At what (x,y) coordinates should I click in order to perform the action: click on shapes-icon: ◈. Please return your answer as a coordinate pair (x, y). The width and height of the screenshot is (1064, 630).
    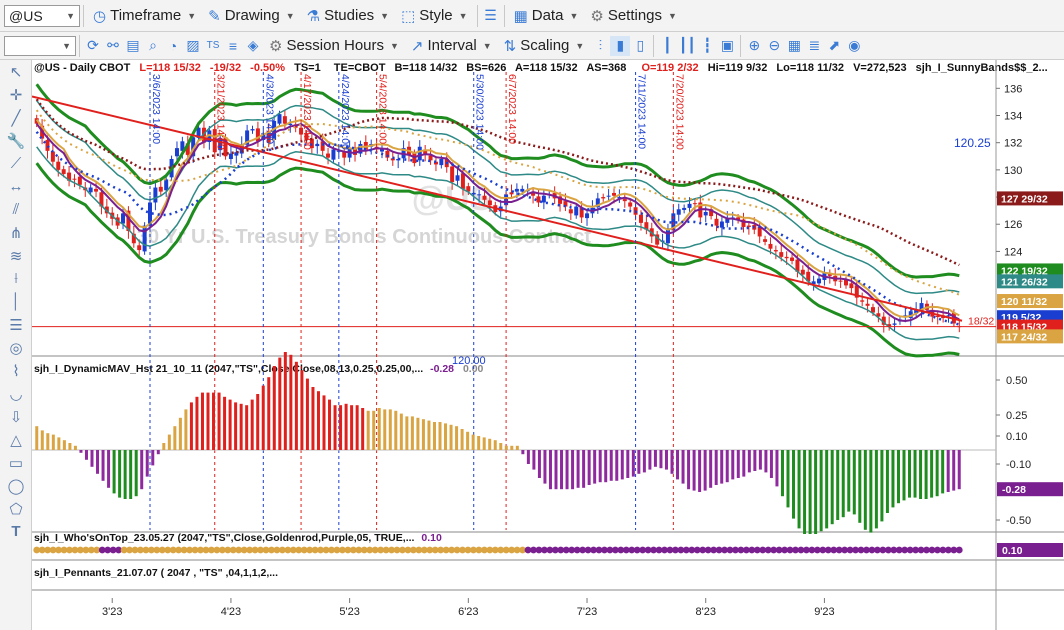
    Looking at the image, I should click on (253, 46).